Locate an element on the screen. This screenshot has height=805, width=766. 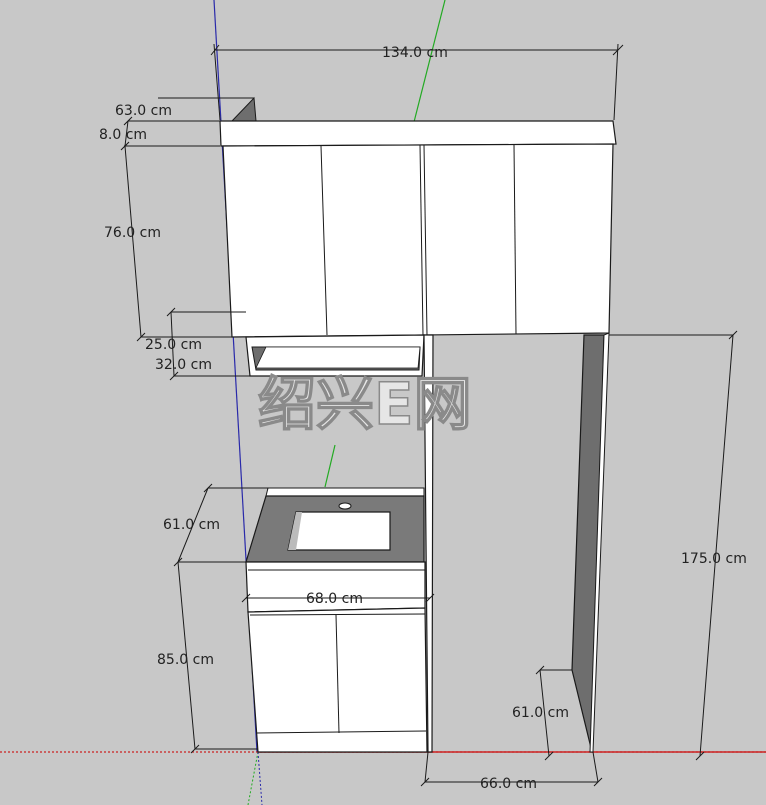
dim-right-width: 66.0 cm is located at coordinates (508, 784).